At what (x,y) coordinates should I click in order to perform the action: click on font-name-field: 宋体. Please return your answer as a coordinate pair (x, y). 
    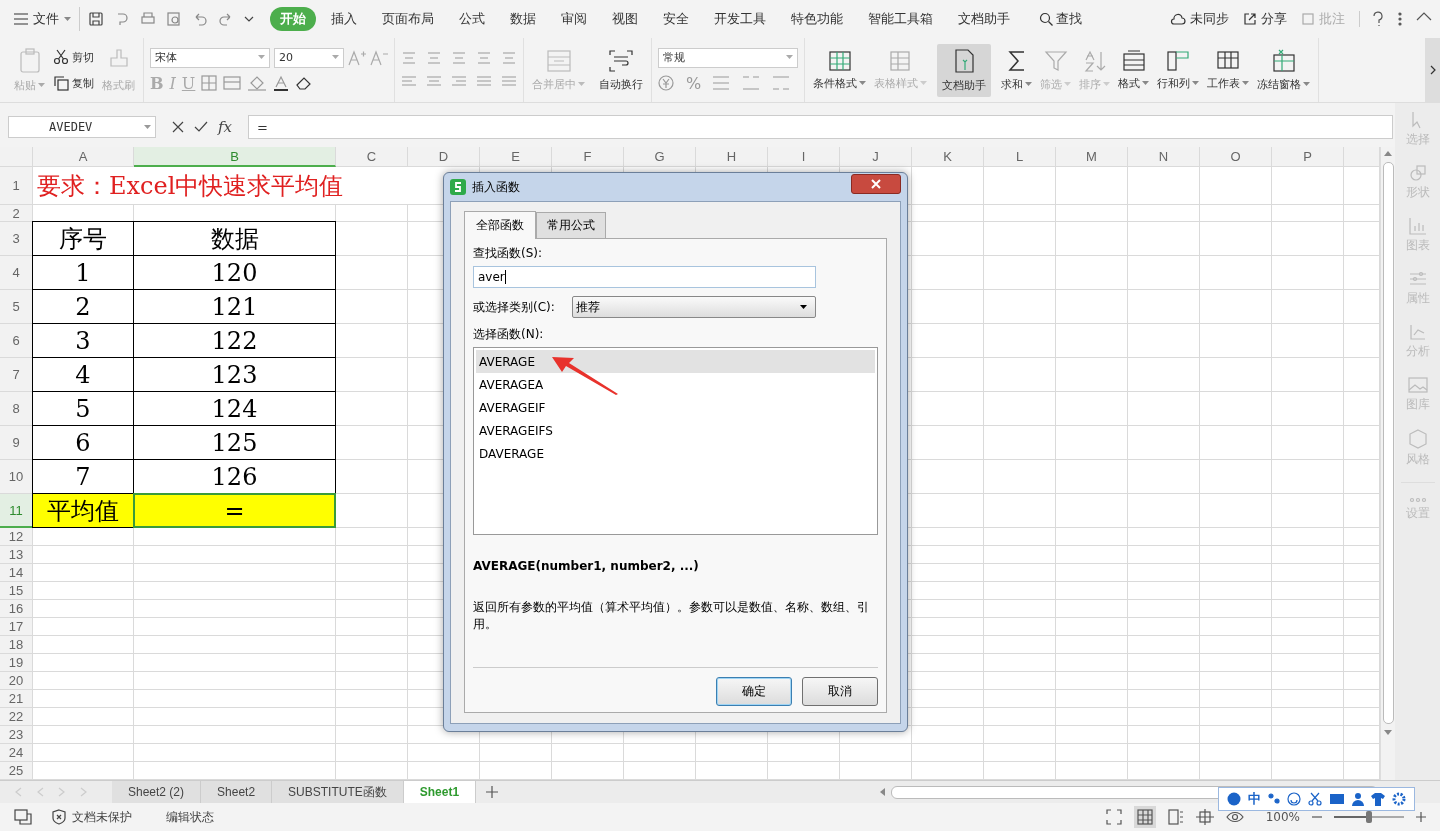
    Looking at the image, I should click on (210, 57).